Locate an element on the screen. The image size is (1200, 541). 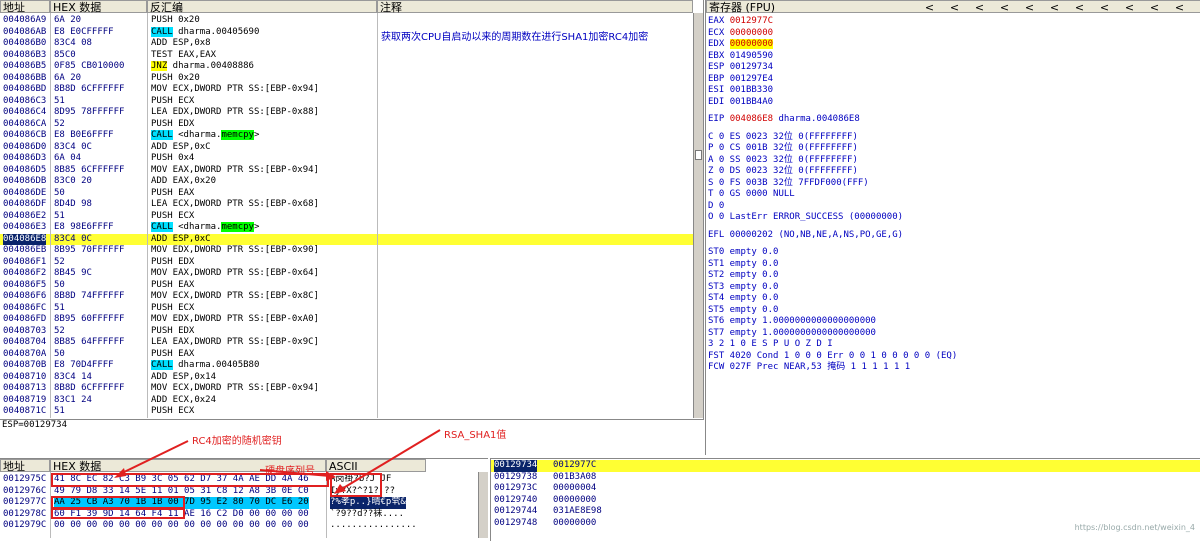
annotation-overlay is located at coordinates (246, 474).